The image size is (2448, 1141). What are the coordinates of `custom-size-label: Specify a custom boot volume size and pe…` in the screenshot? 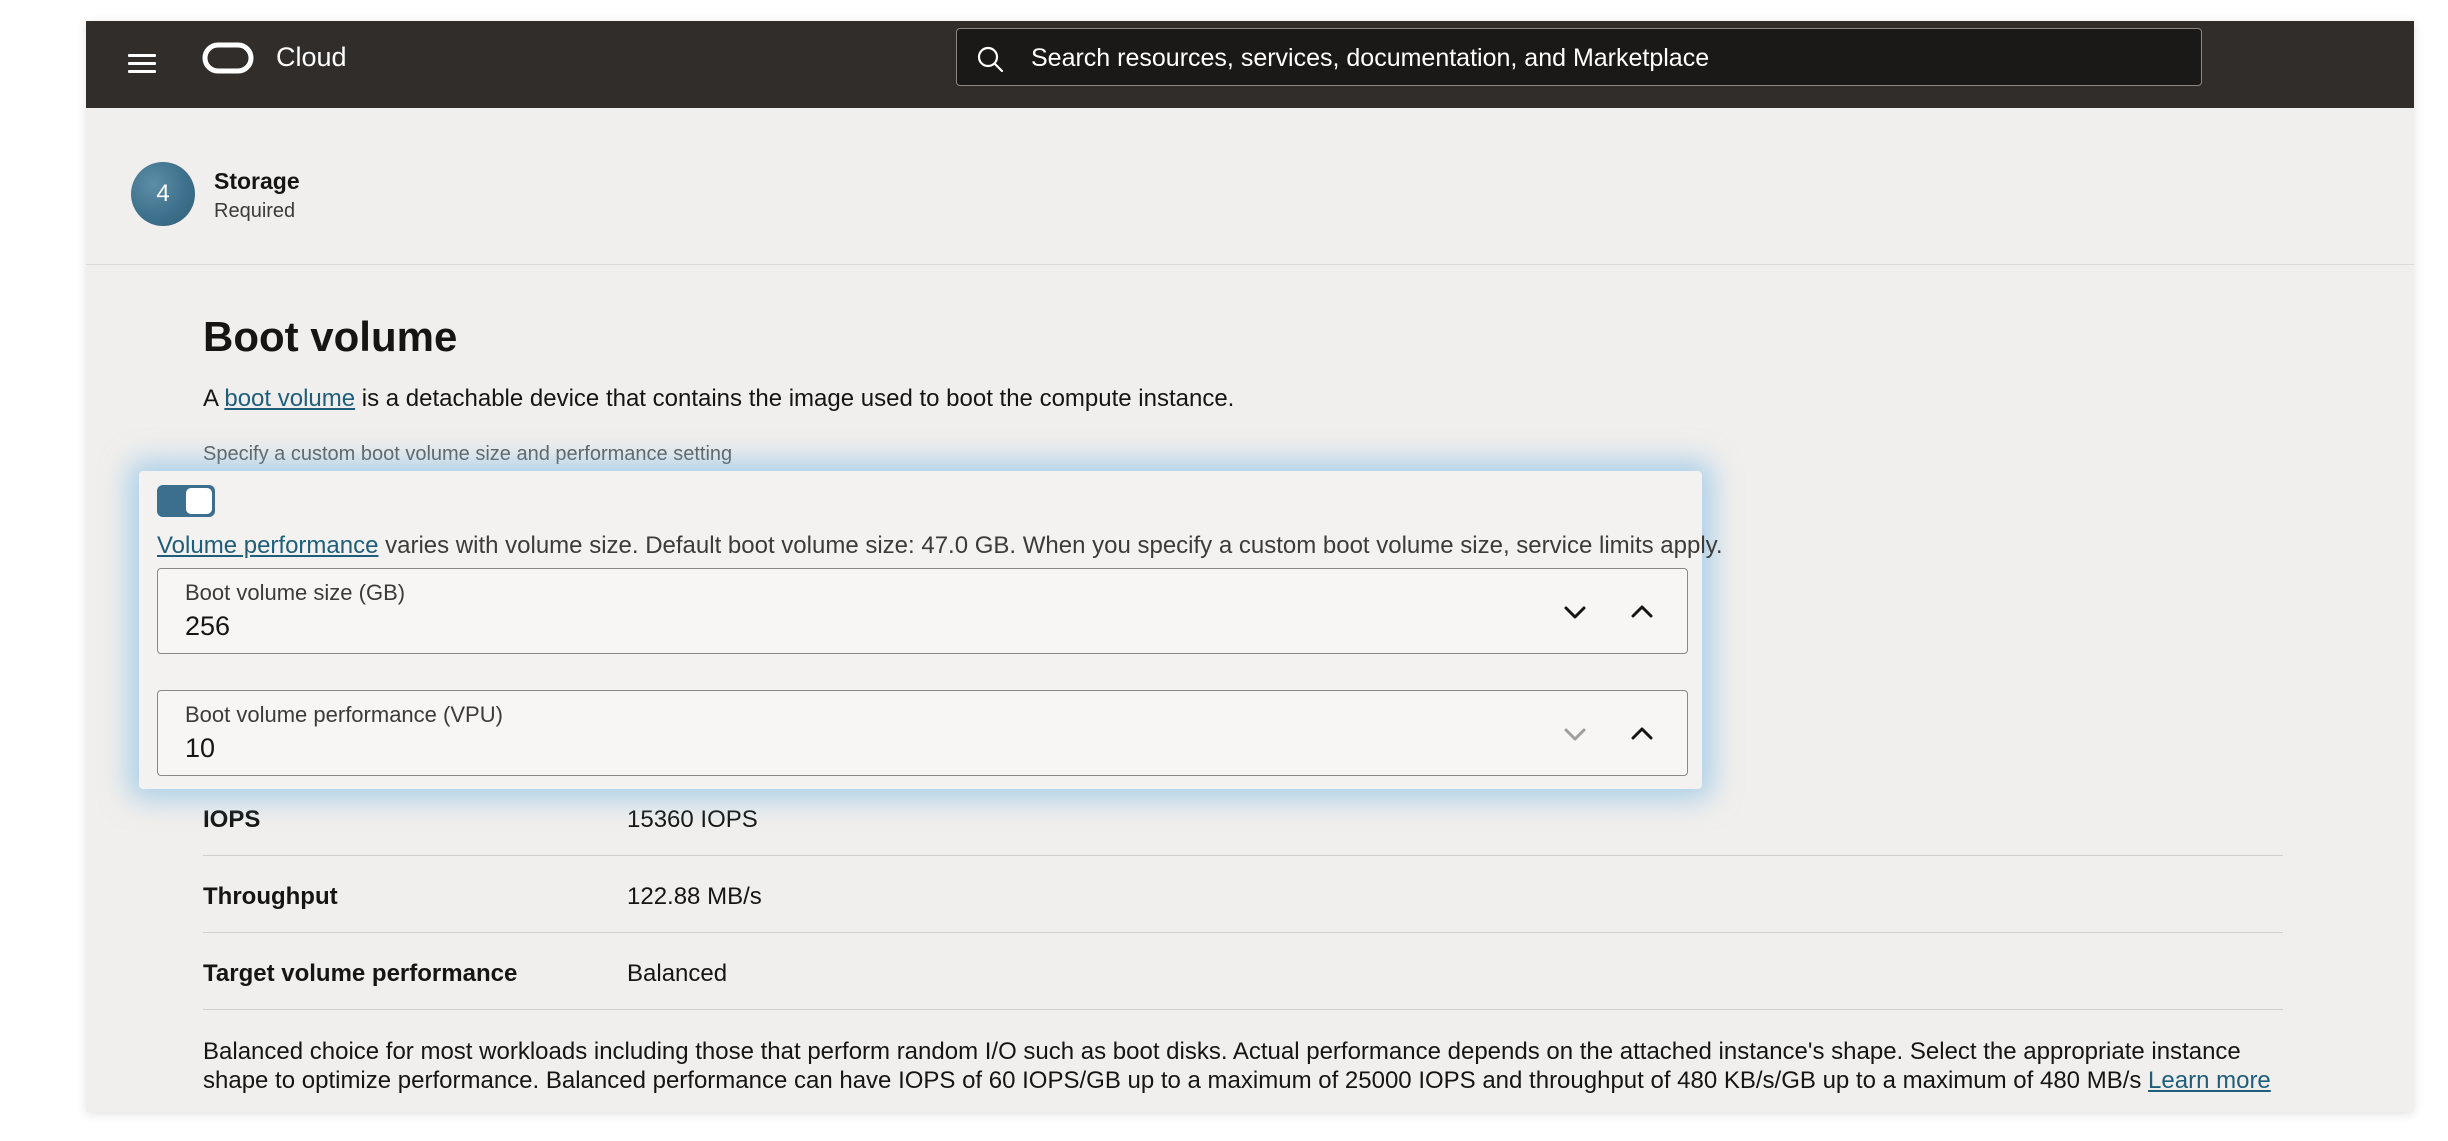 It's located at (468, 454).